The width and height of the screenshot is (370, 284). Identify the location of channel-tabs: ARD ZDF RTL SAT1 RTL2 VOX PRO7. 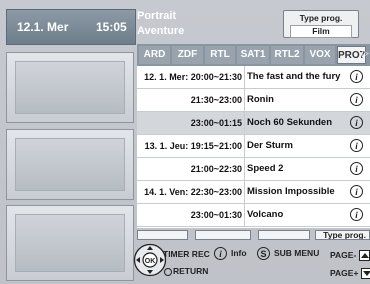
(253, 55).